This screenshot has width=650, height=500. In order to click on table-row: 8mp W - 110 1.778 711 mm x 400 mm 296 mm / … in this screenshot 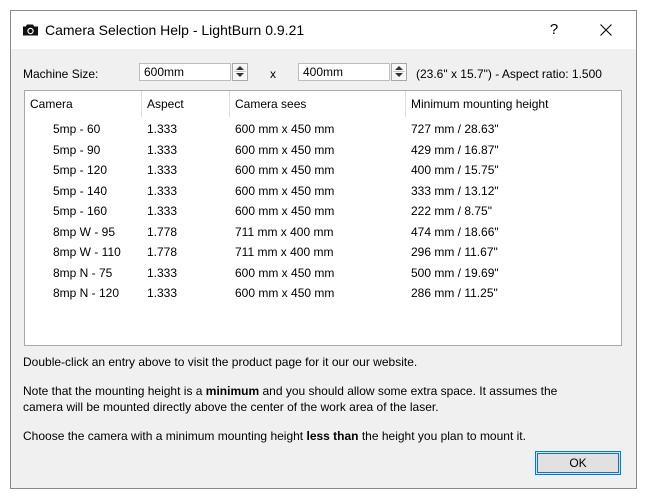, I will do `click(323, 252)`.